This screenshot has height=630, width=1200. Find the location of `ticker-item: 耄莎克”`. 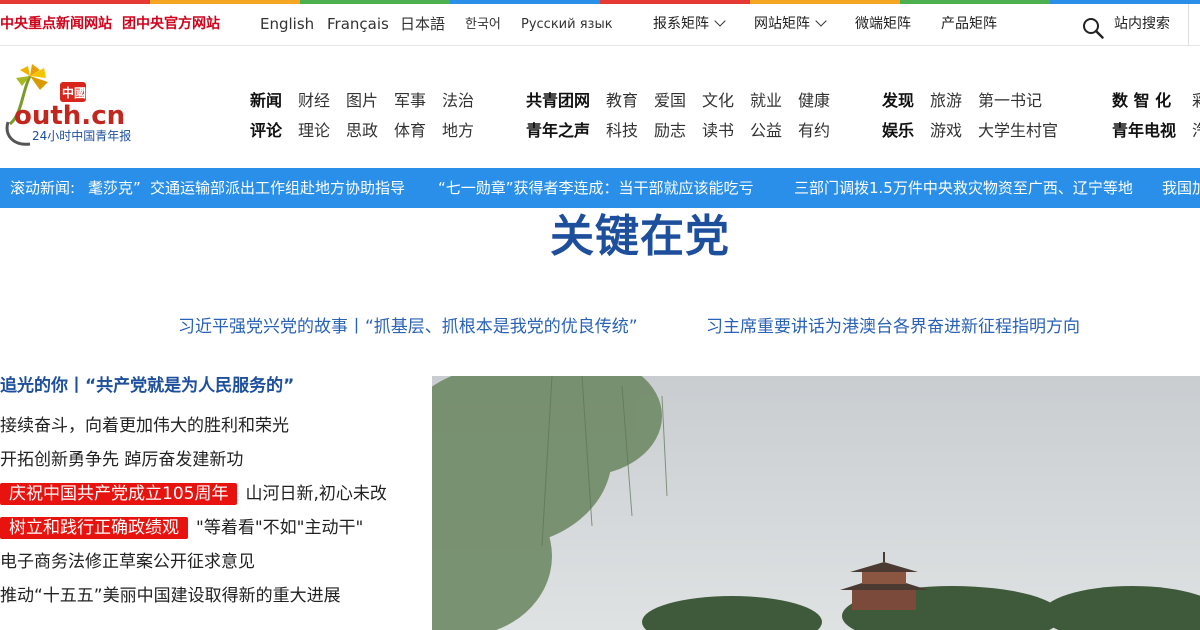

ticker-item: 耄莎克” is located at coordinates (114, 188).